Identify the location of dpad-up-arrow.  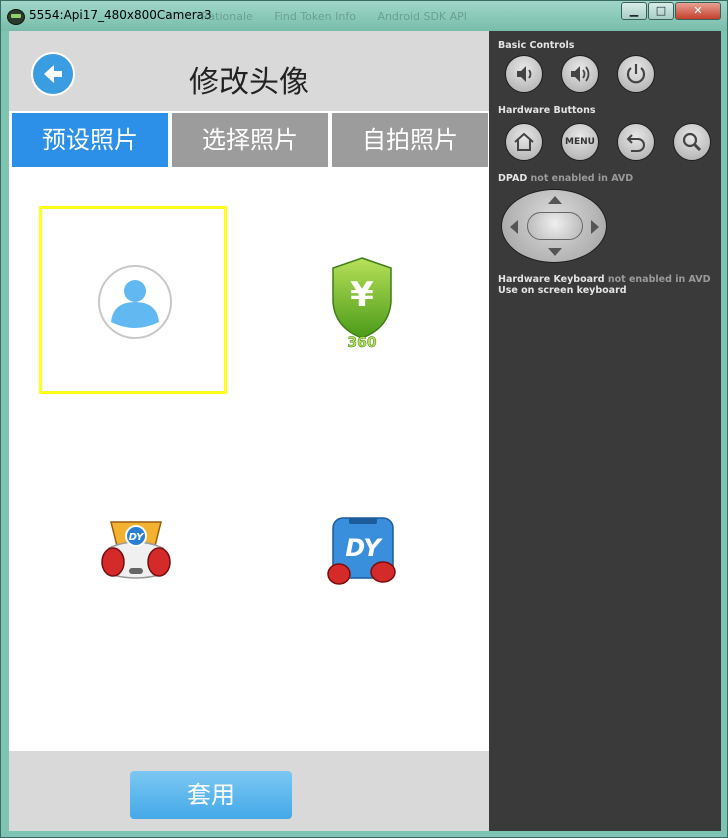
(555, 200).